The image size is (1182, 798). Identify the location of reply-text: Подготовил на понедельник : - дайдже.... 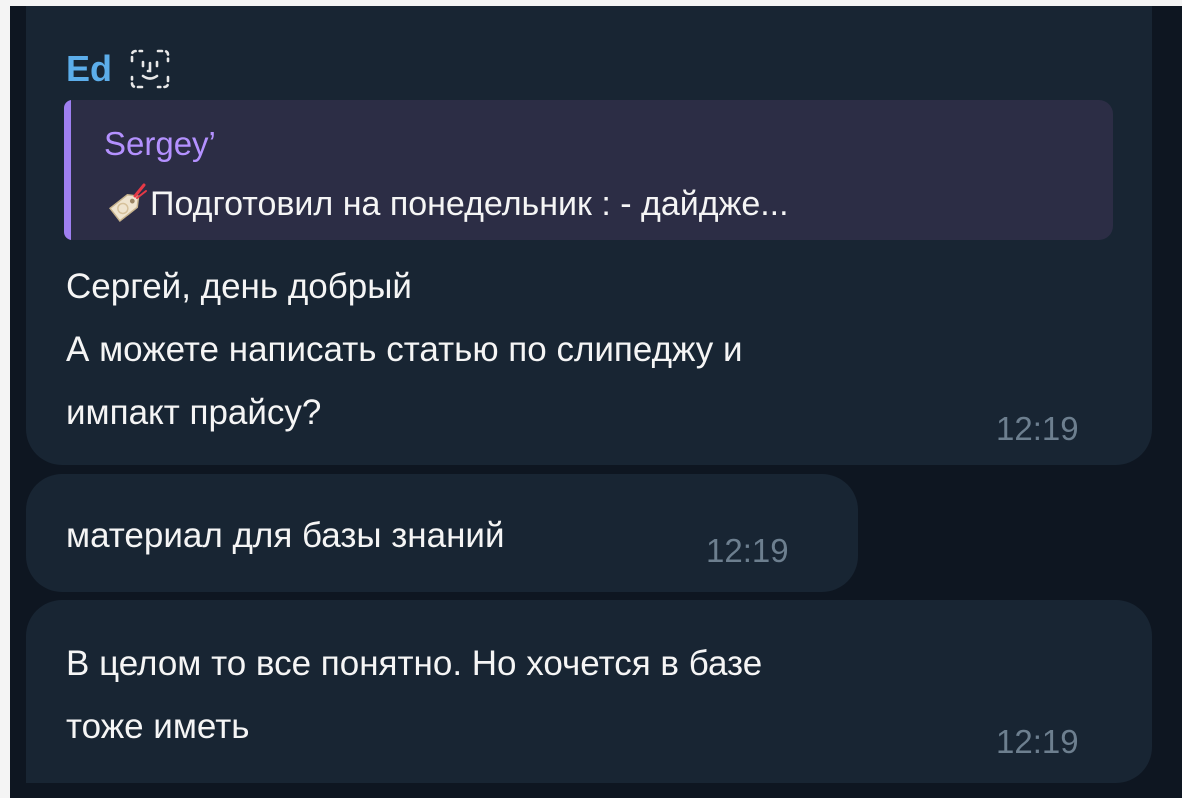
(469, 204).